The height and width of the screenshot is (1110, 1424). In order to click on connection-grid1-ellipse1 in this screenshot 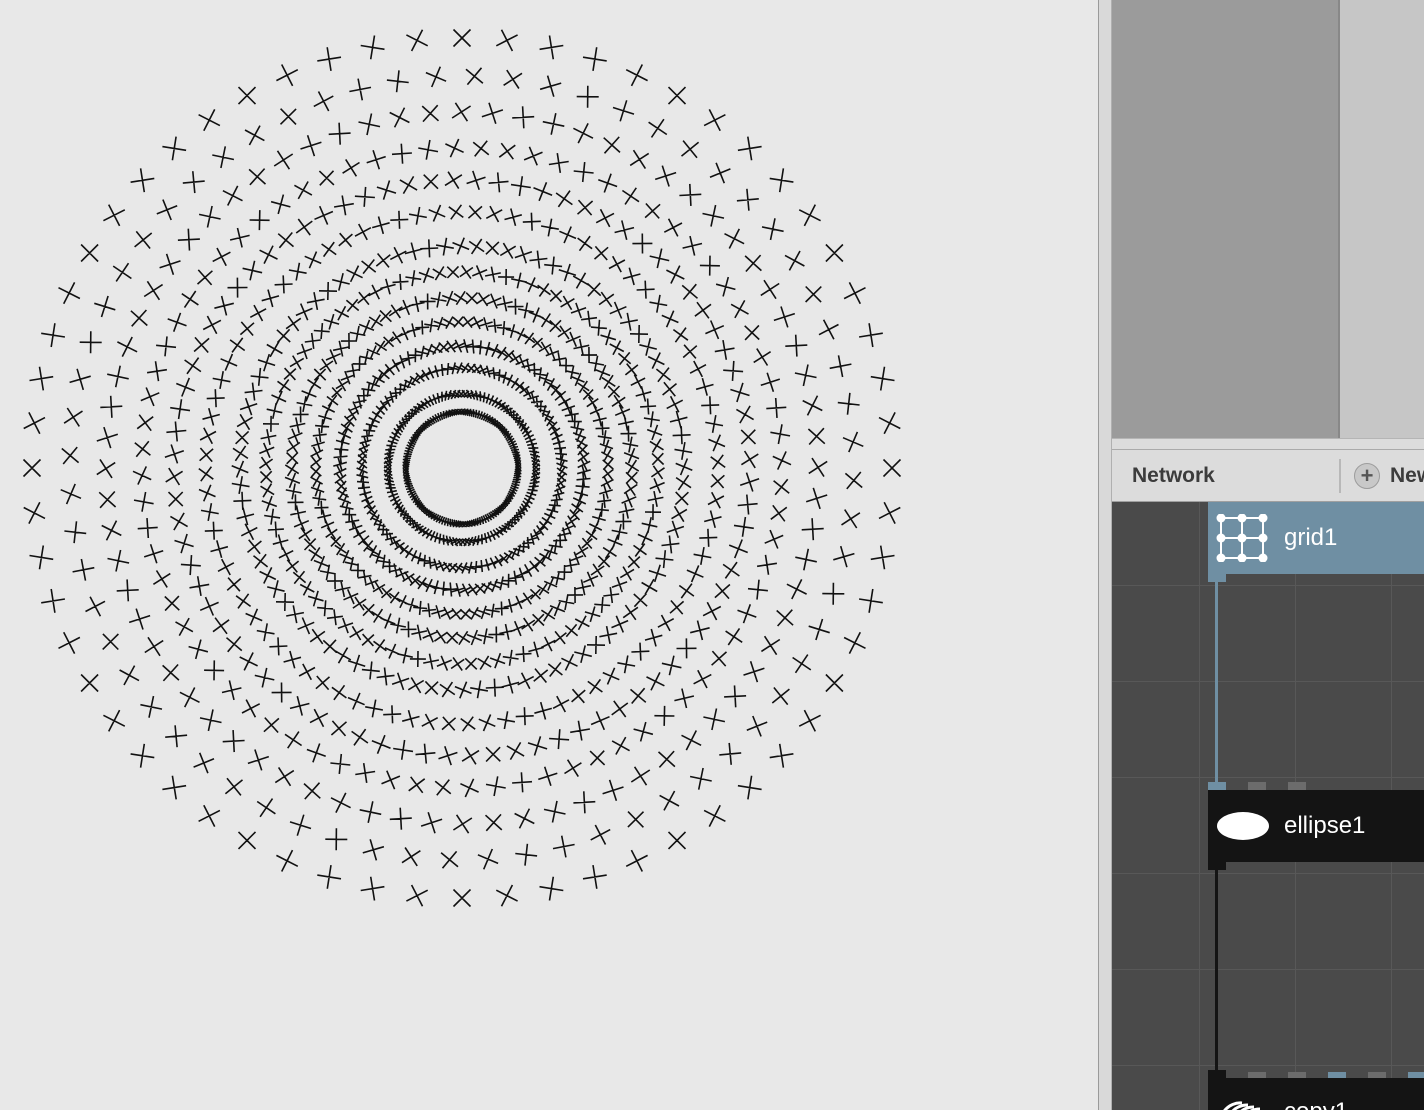, I will do `click(1216, 682)`.